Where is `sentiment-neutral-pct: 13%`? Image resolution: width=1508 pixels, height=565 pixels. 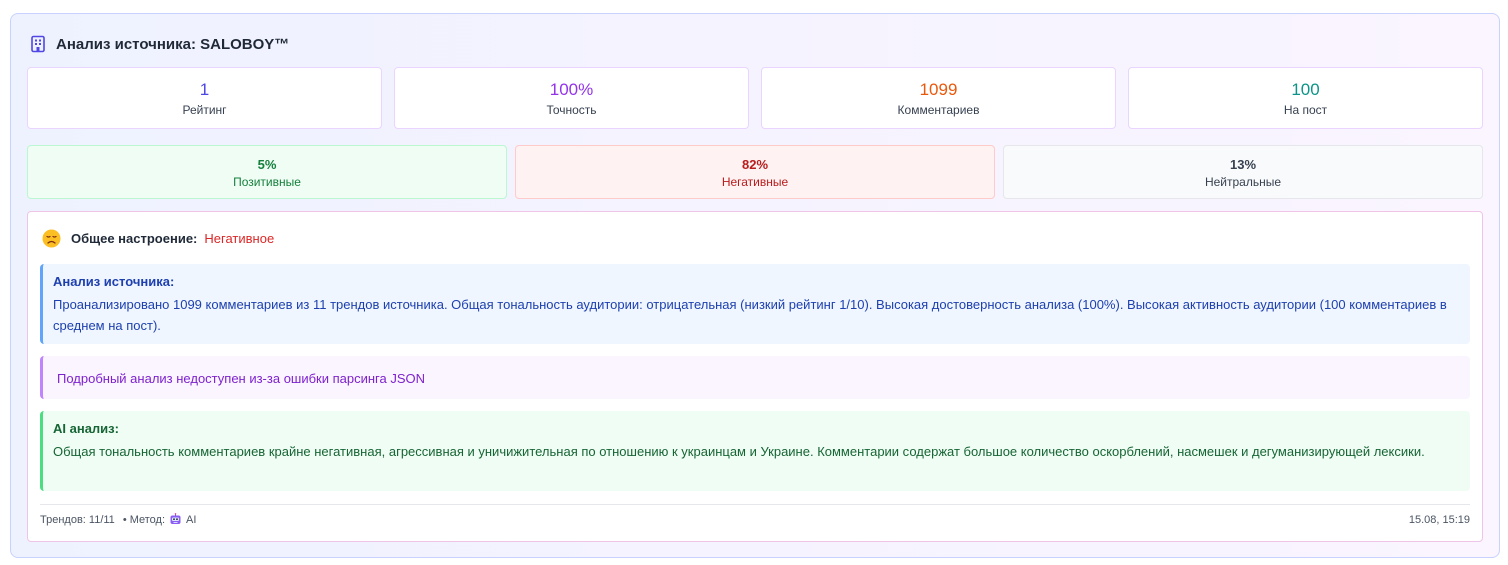
sentiment-neutral-pct: 13% is located at coordinates (1243, 164).